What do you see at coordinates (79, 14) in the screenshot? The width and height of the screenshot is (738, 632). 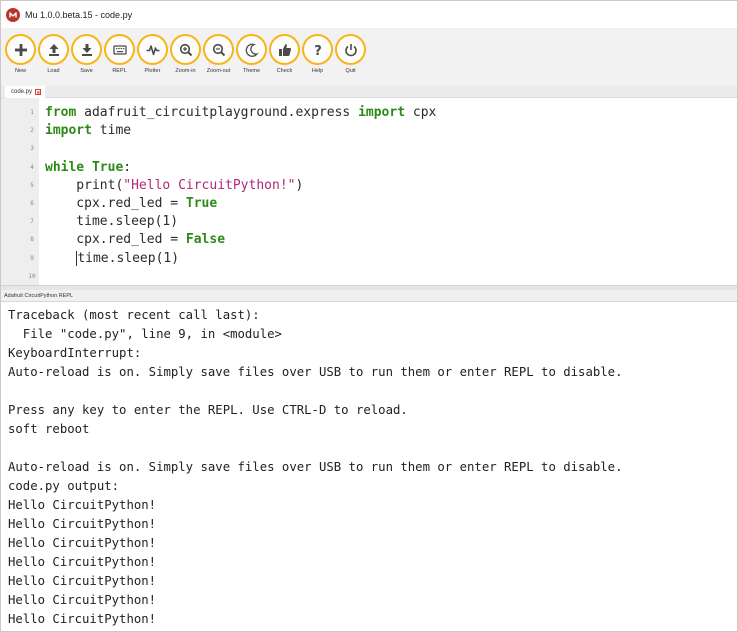 I see `window-title: Mu 1.0.0.beta.15 - code.py` at bounding box center [79, 14].